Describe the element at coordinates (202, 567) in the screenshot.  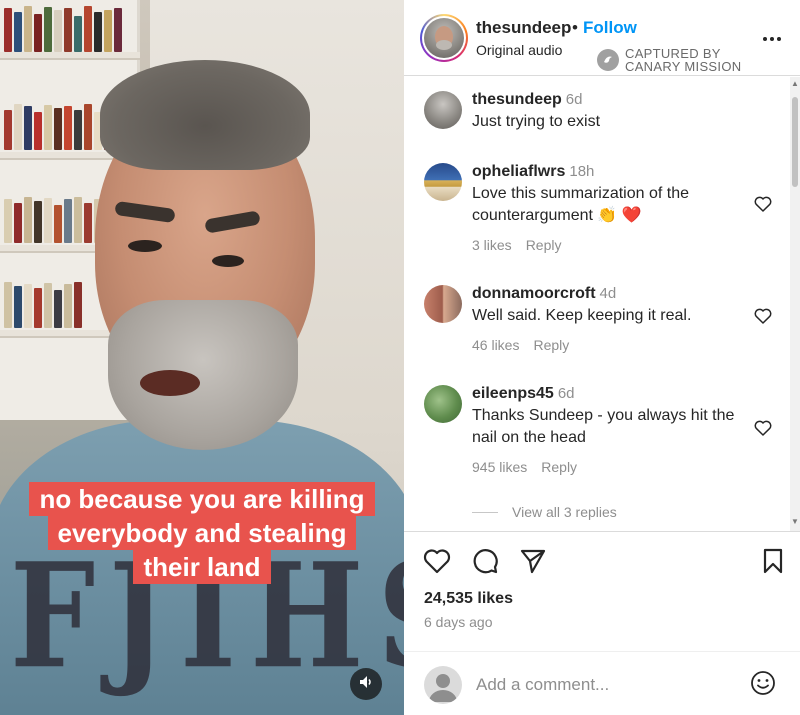
I see `caption-line-3: their land` at that location.